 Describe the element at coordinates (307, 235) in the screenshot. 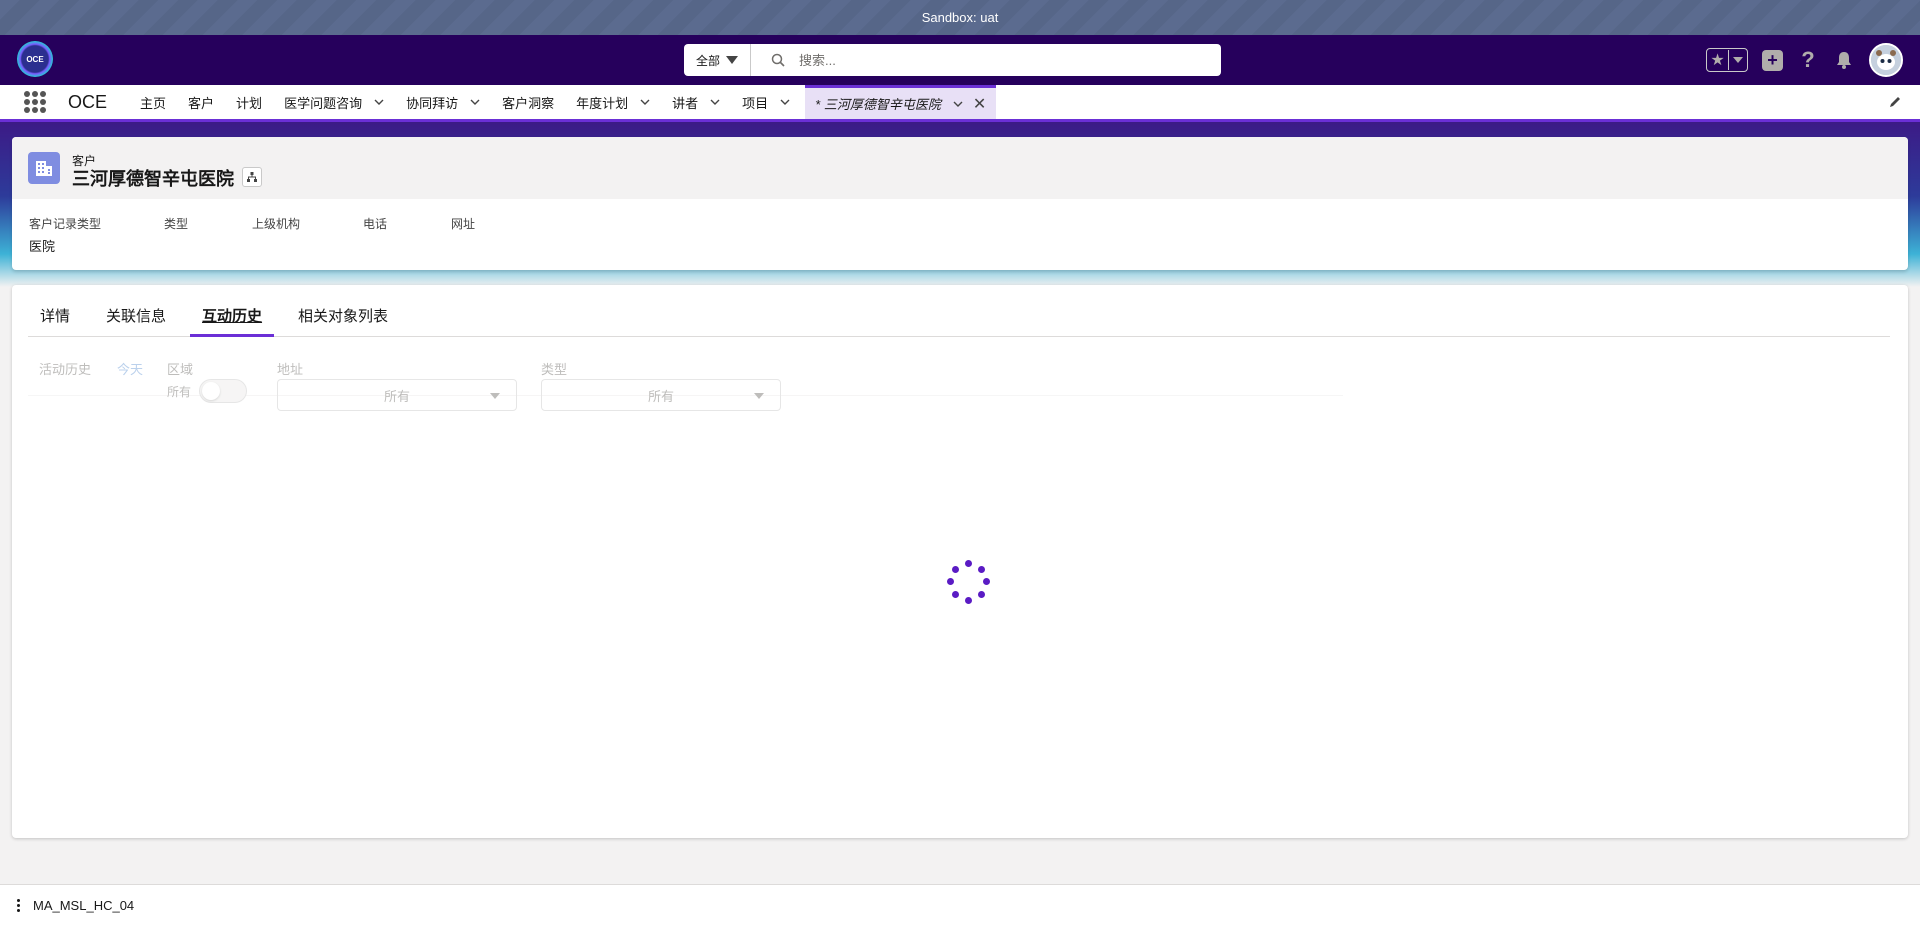

I see `highlight-parent-account: 上级机构` at that location.